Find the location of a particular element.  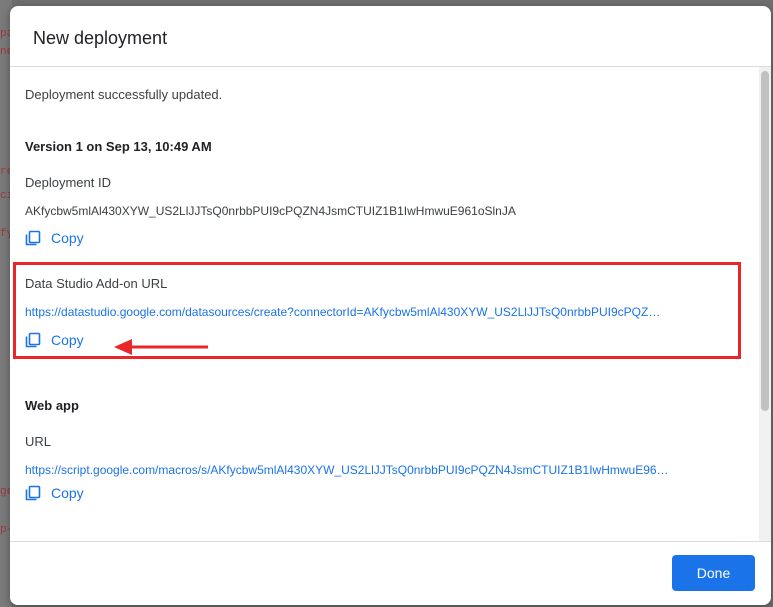

copy-web-app-url-button: Copy is located at coordinates (54, 493).